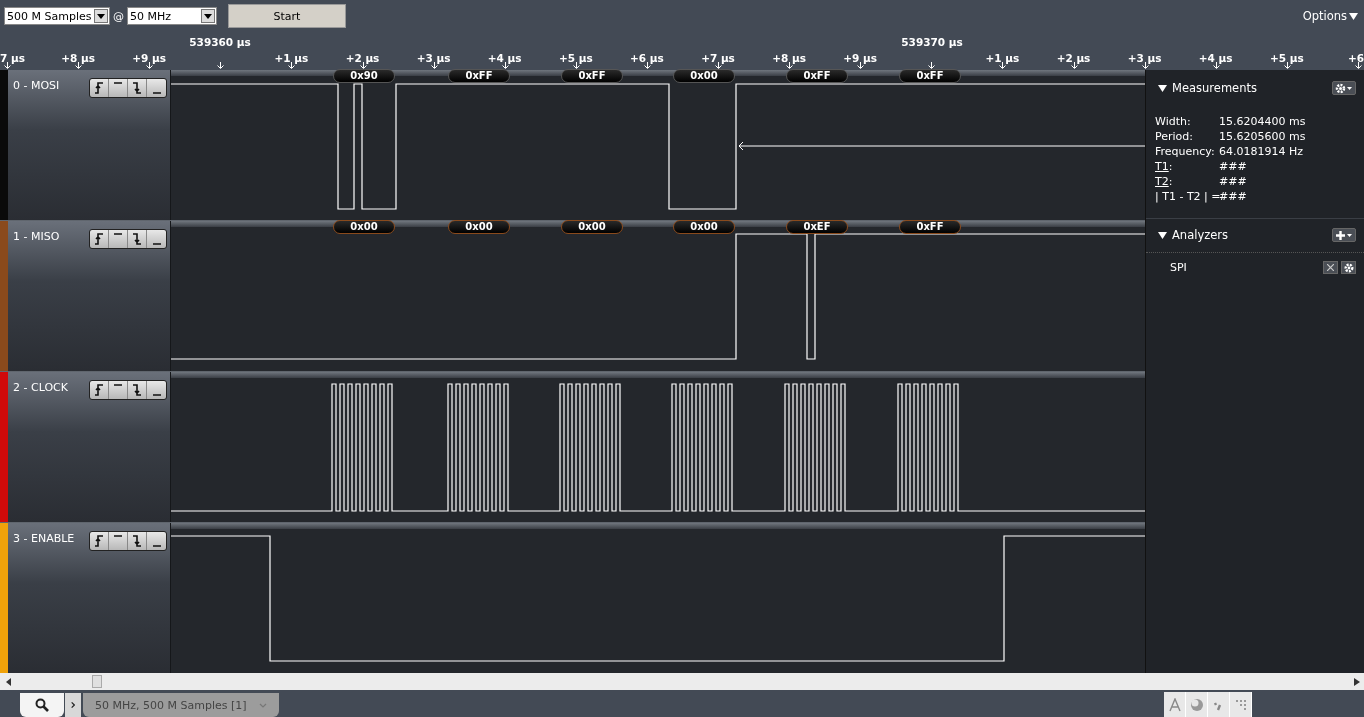  What do you see at coordinates (9, 681) in the screenshot?
I see `scroll-left-icon` at bounding box center [9, 681].